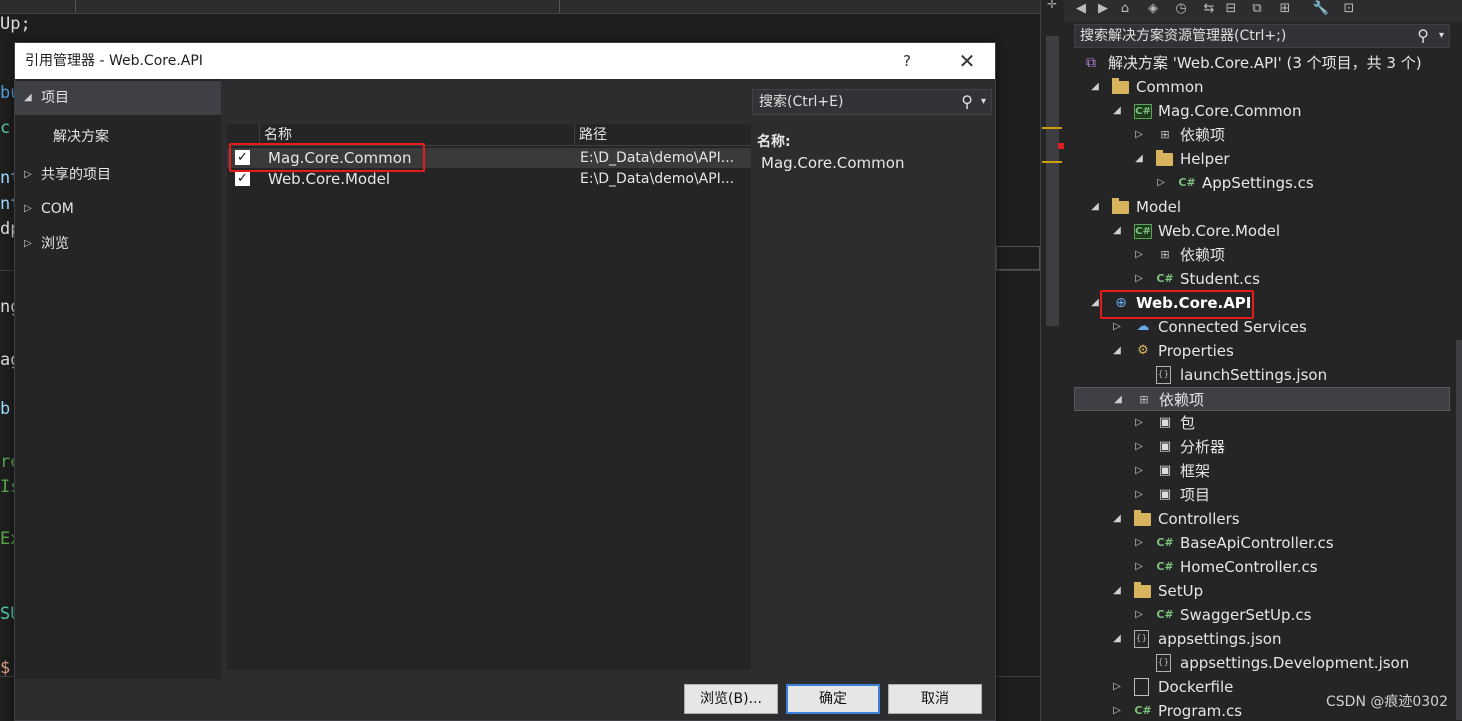 This screenshot has width=1462, height=721. Describe the element at coordinates (242, 178) in the screenshot. I see `checkbox: ✓` at that location.